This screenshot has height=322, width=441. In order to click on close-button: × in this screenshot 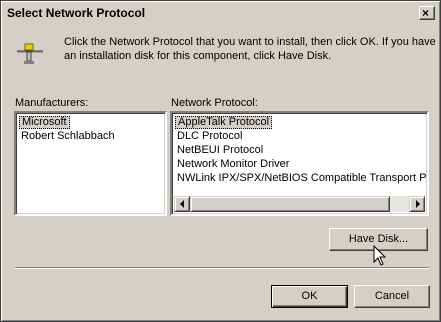, I will do `click(427, 13)`.